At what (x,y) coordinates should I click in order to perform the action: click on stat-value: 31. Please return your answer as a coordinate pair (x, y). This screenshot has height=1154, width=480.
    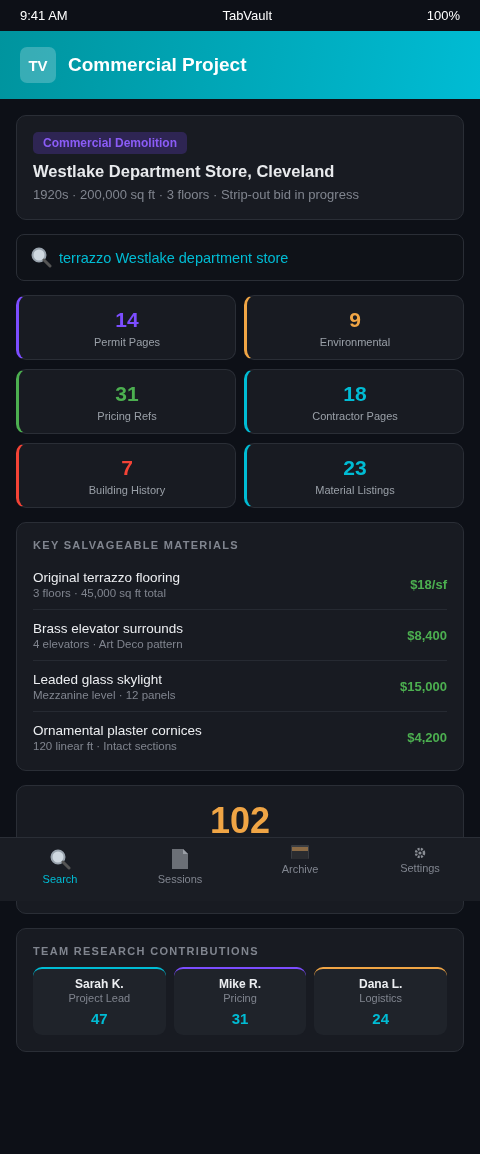
    Looking at the image, I should click on (127, 393).